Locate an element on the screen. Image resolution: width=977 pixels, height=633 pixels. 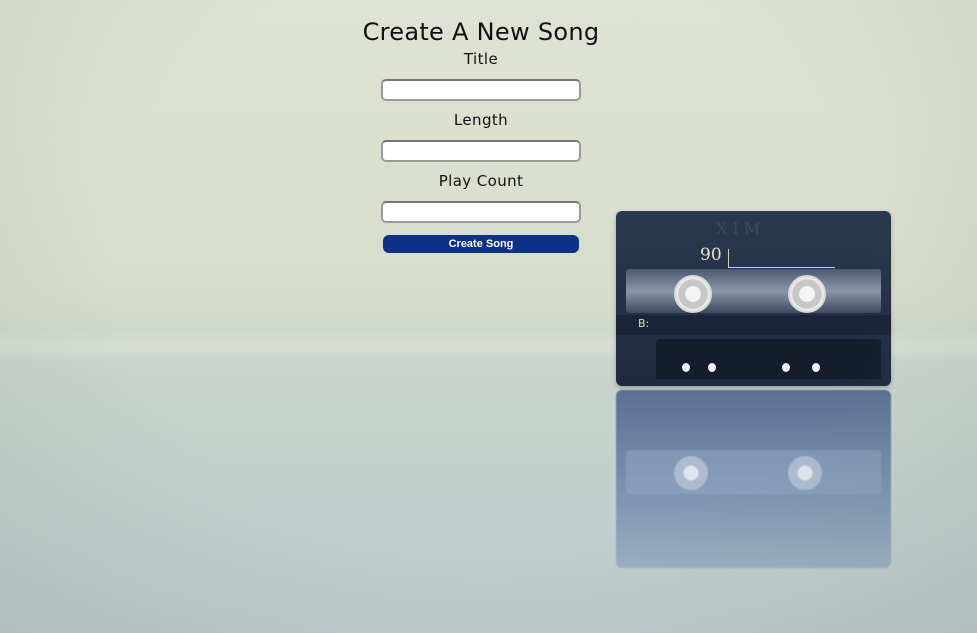
cassette-stripe is located at coordinates (753, 325).